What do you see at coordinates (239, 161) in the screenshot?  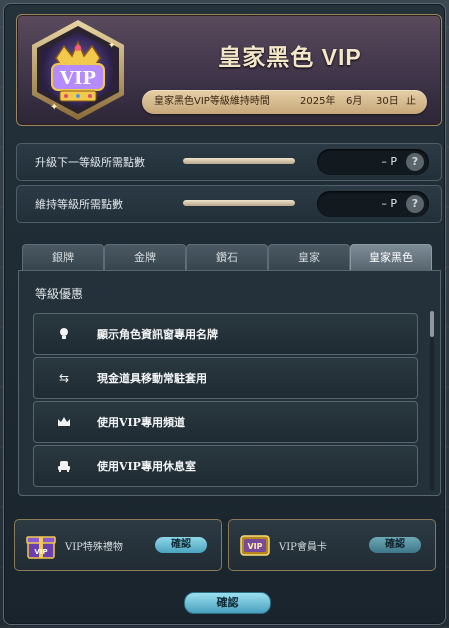 I see `upgrade-progress-bar` at bounding box center [239, 161].